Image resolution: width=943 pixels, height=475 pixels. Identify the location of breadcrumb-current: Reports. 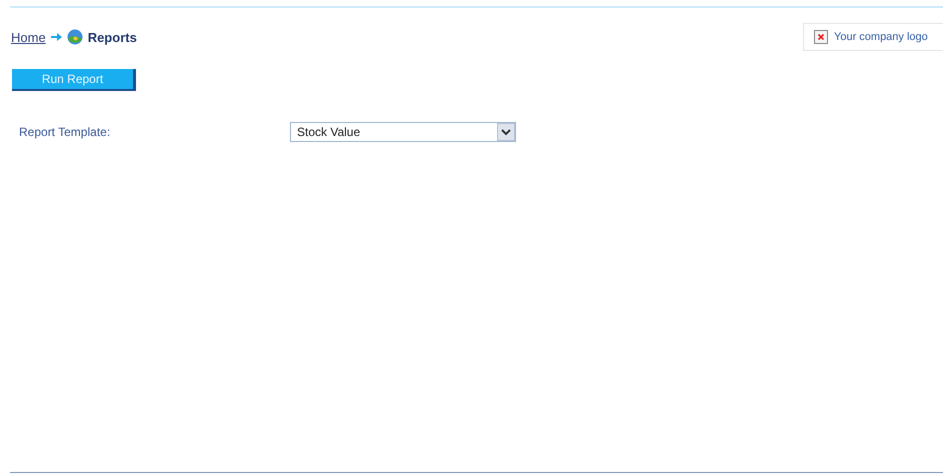
(112, 37).